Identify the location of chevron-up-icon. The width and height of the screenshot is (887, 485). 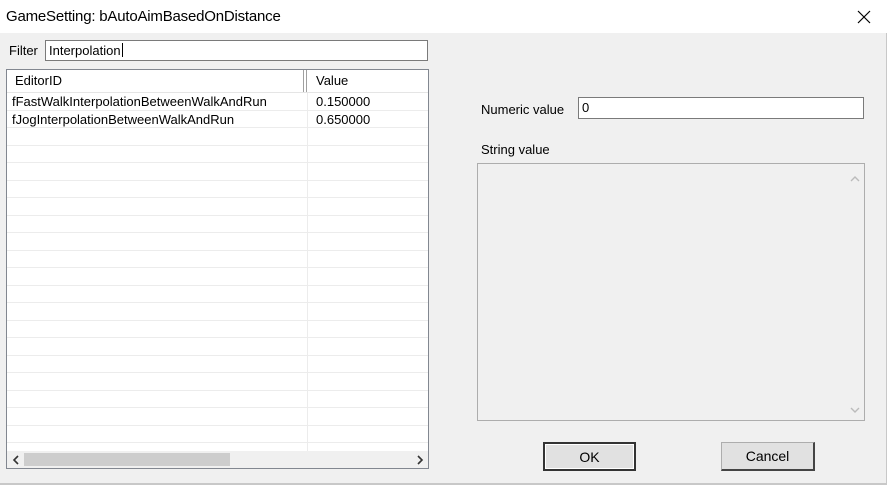
(854, 178).